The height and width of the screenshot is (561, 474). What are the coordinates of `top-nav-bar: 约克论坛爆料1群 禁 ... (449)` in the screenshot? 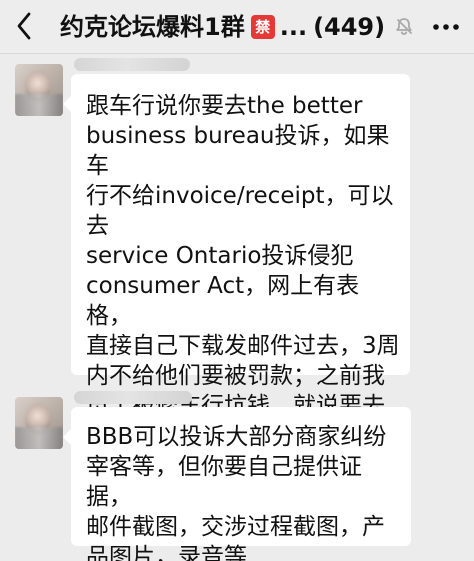 It's located at (237, 27).